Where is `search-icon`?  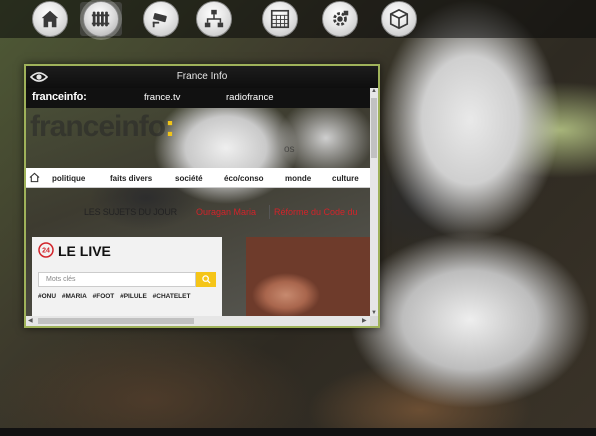 search-icon is located at coordinates (206, 279).